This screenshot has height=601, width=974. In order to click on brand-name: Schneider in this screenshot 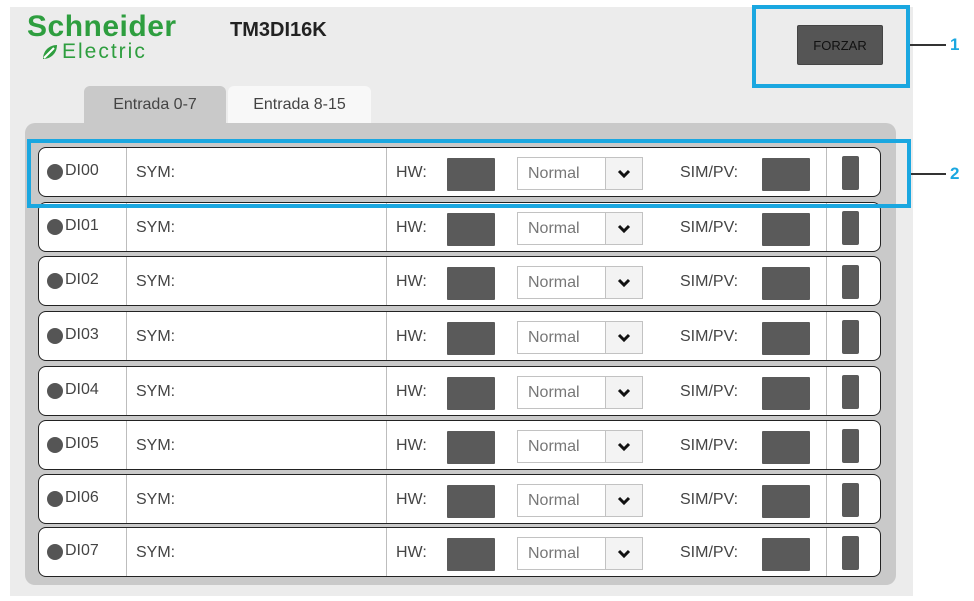, I will do `click(102, 26)`.